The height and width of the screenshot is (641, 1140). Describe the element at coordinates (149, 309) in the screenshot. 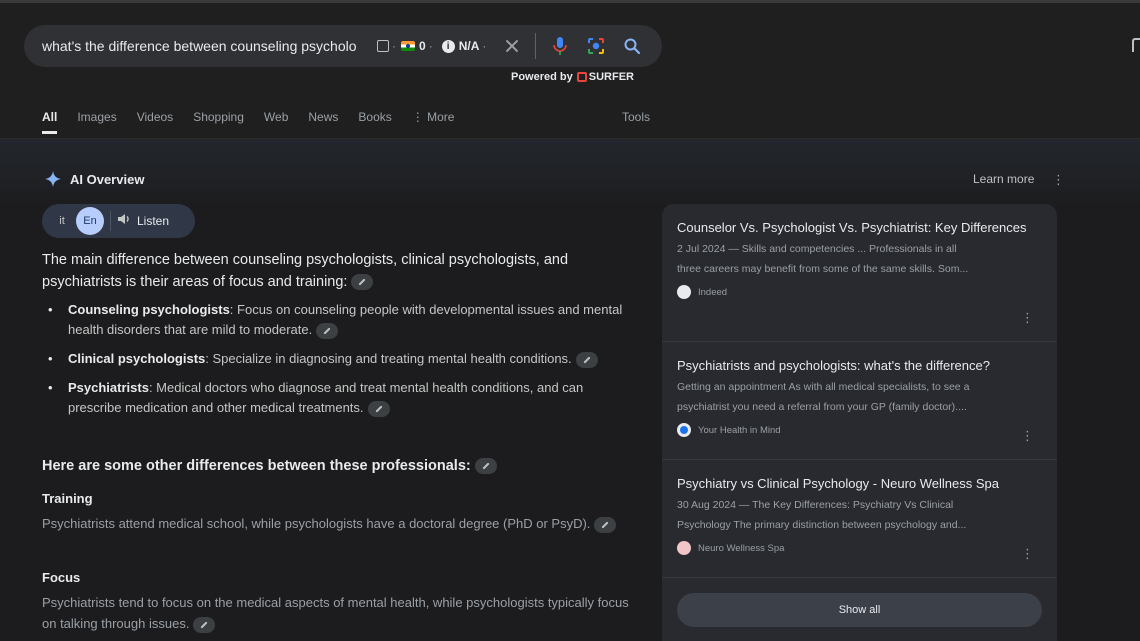

I see `bullet-term: Counseling psychologists` at that location.